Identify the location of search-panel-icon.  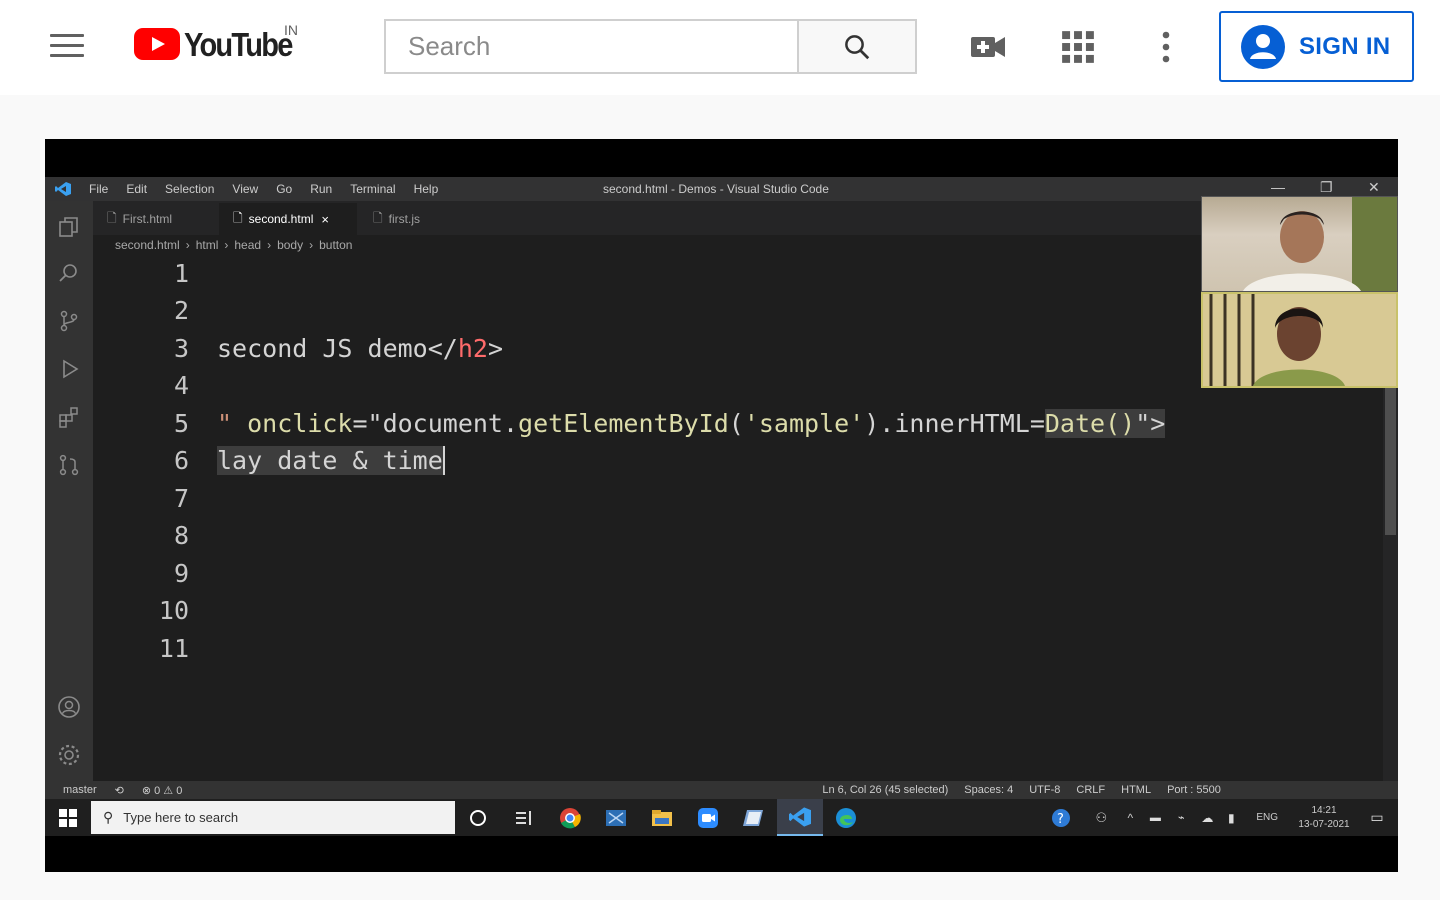
(69, 273).